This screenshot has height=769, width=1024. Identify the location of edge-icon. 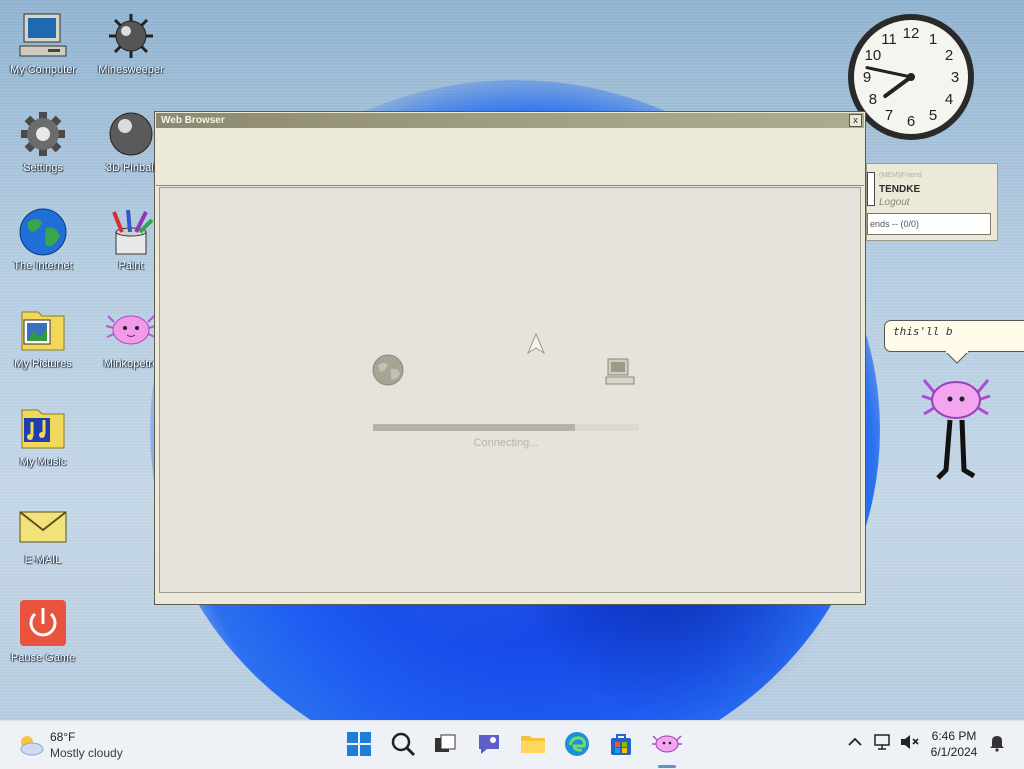
(577, 744).